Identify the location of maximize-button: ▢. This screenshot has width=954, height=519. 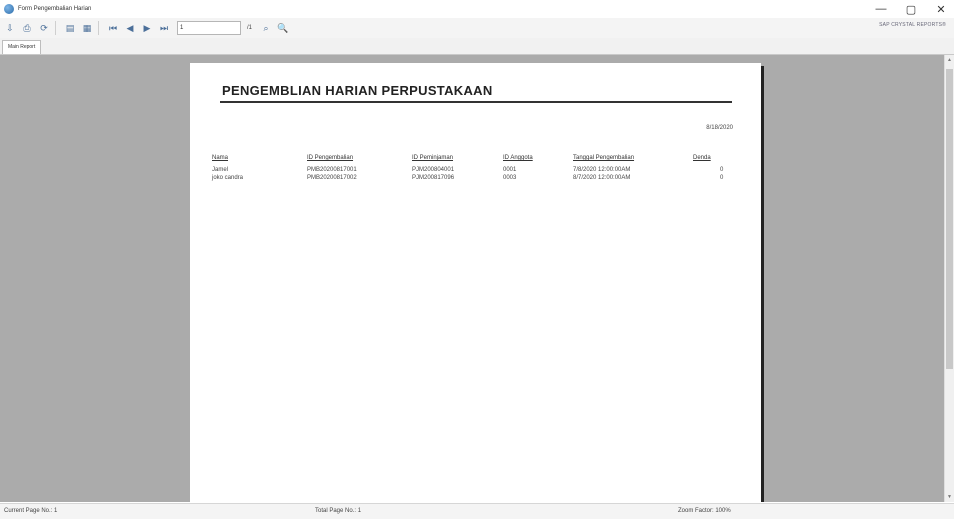
(911, 9).